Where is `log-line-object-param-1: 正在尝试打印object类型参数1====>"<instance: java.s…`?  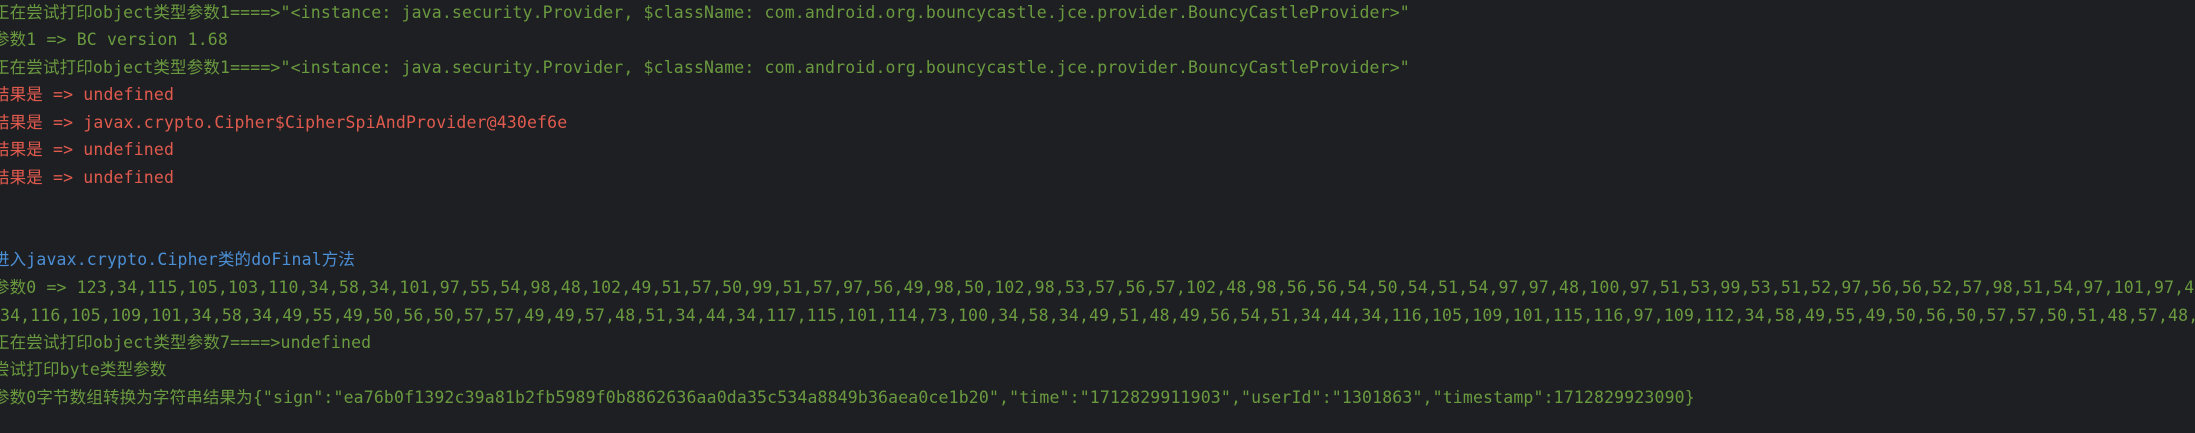 log-line-object-param-1: 正在尝试打印object类型参数1====>"<instance: java.s… is located at coordinates (705, 12).